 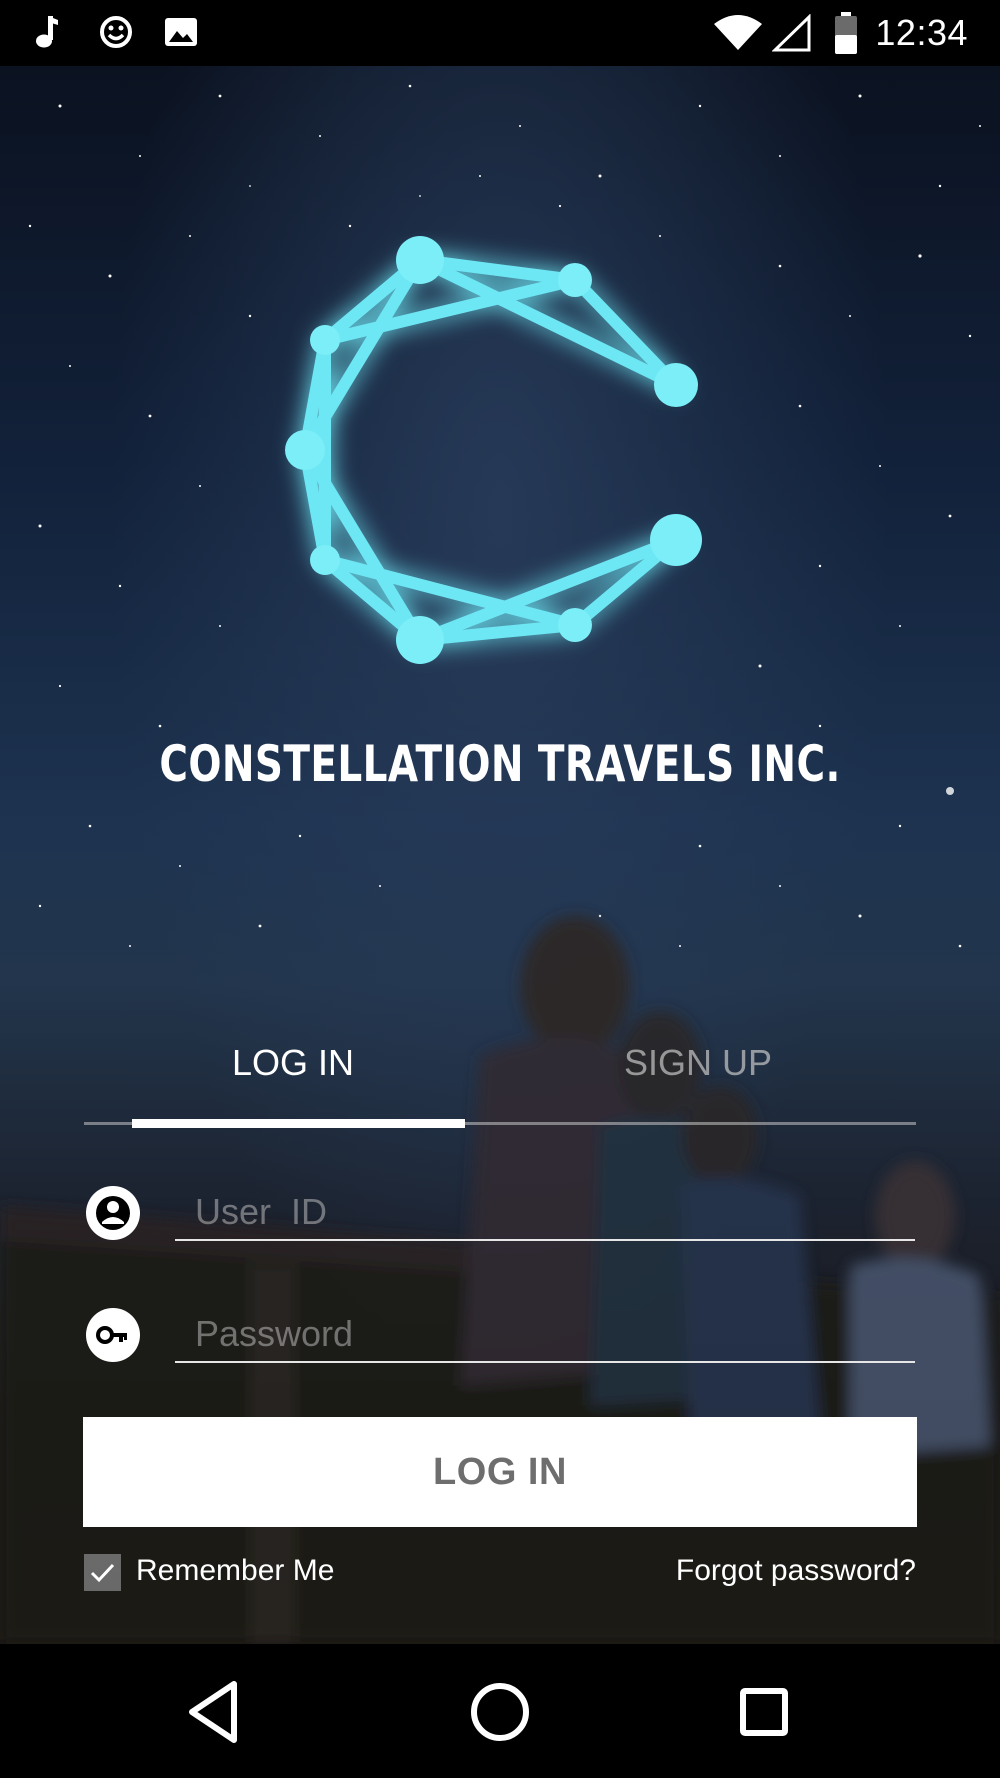 I want to click on home-icon, so click(x=500, y=1712).